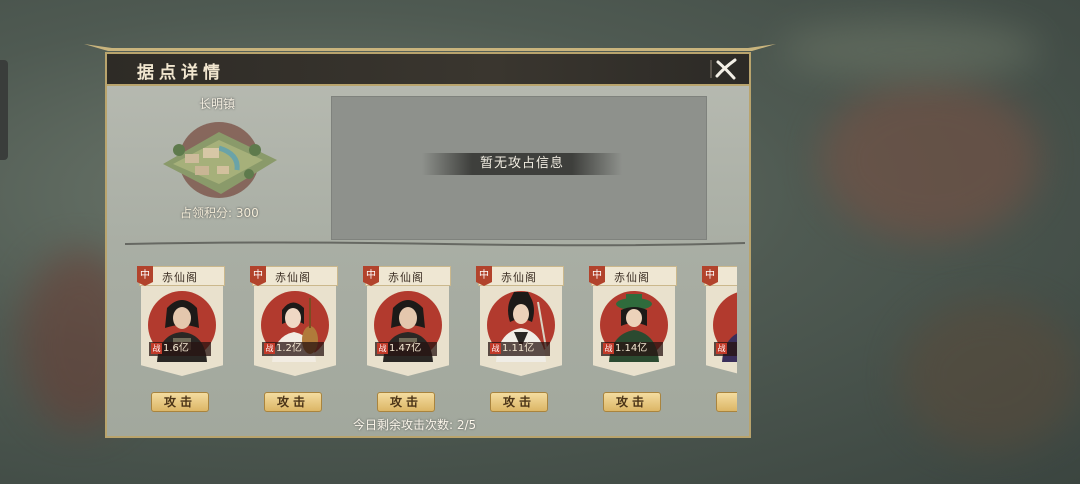 This screenshot has height=484, width=1080. What do you see at coordinates (428, 70) in the screenshot?
I see `title-bar: 据点详情` at bounding box center [428, 70].